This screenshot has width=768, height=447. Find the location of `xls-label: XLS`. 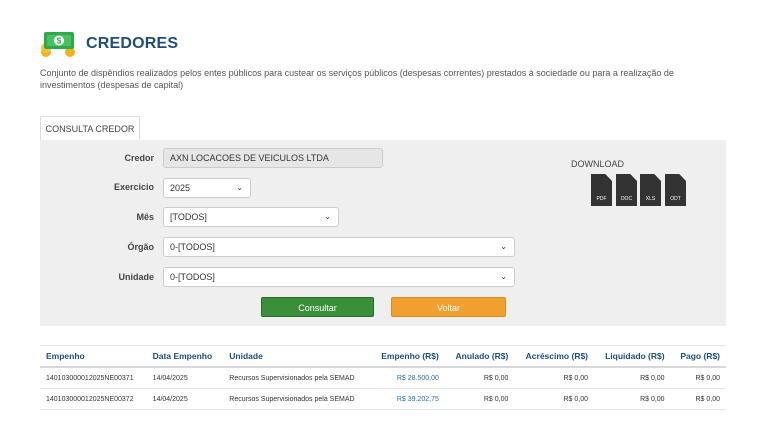

xls-label: XLS is located at coordinates (650, 199).